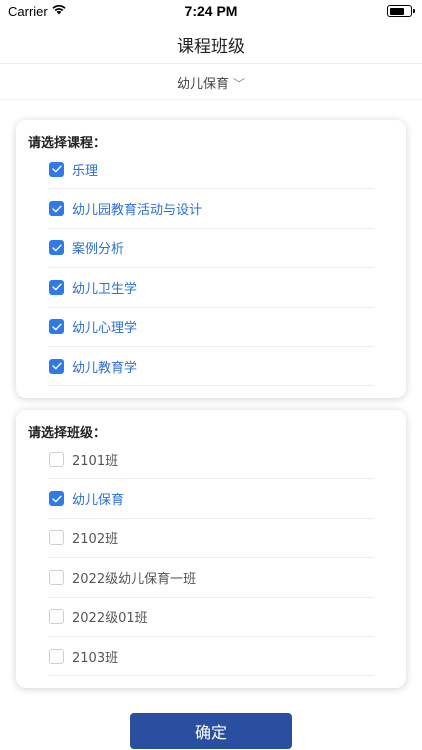 The height and width of the screenshot is (750, 422). What do you see at coordinates (211, 731) in the screenshot?
I see `confirm-button: 确定` at bounding box center [211, 731].